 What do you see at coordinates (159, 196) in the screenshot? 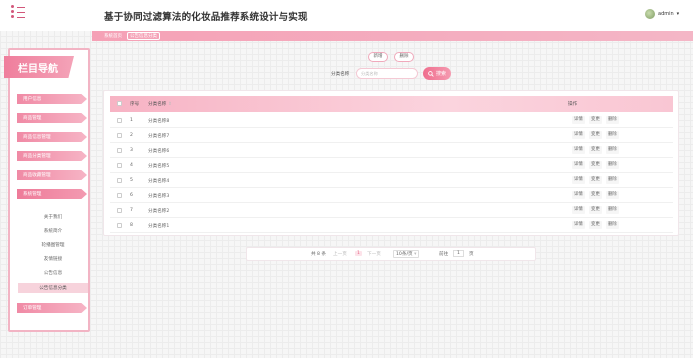
I see `row-name: 分类名称3` at bounding box center [159, 196].